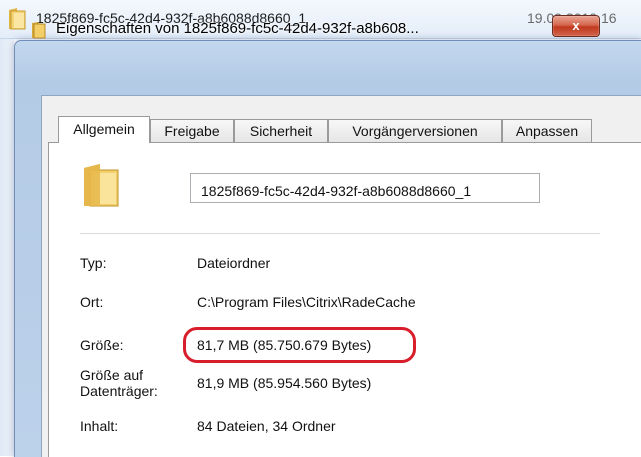  Describe the element at coordinates (119, 391) in the screenshot. I see `size-on-disk-label-line2: Datenträger:` at that location.